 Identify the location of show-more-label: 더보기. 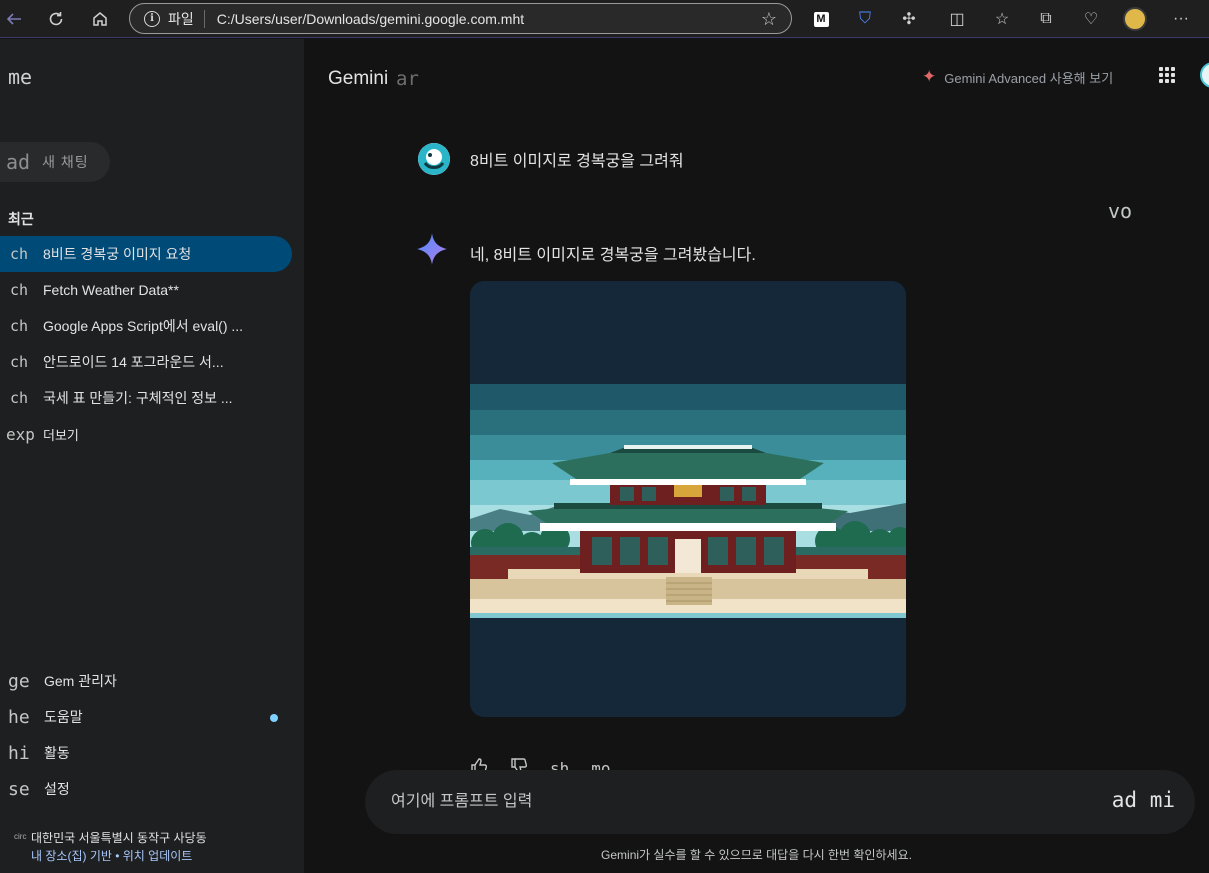
(61, 435).